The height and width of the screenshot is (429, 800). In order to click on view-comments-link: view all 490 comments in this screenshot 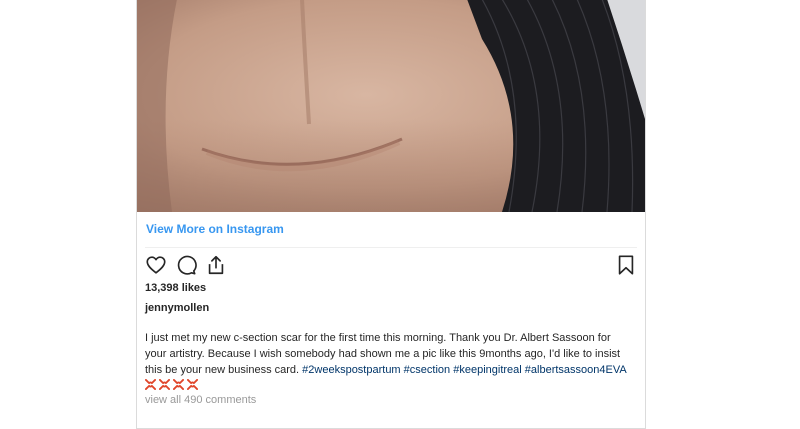, I will do `click(200, 400)`.